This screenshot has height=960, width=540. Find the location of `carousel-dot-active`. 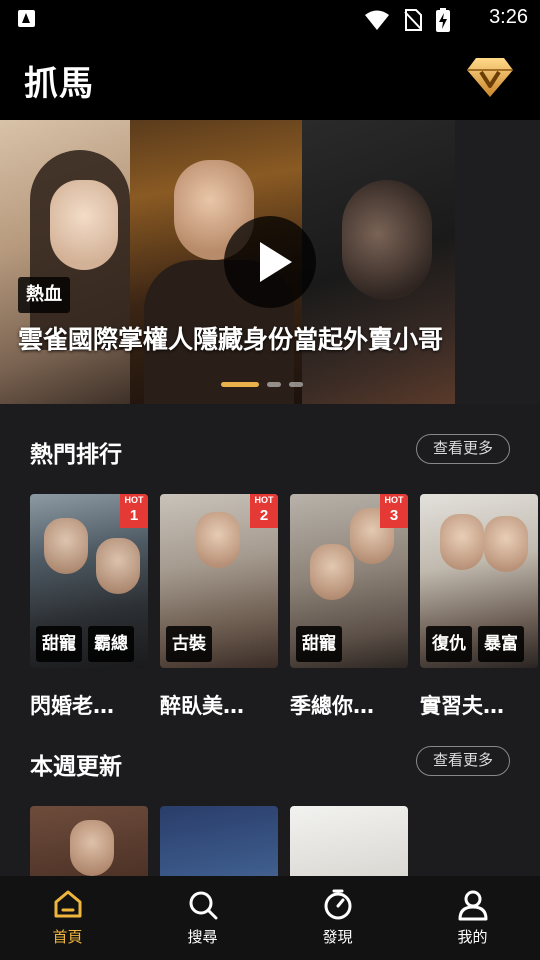

carousel-dot-active is located at coordinates (240, 384).